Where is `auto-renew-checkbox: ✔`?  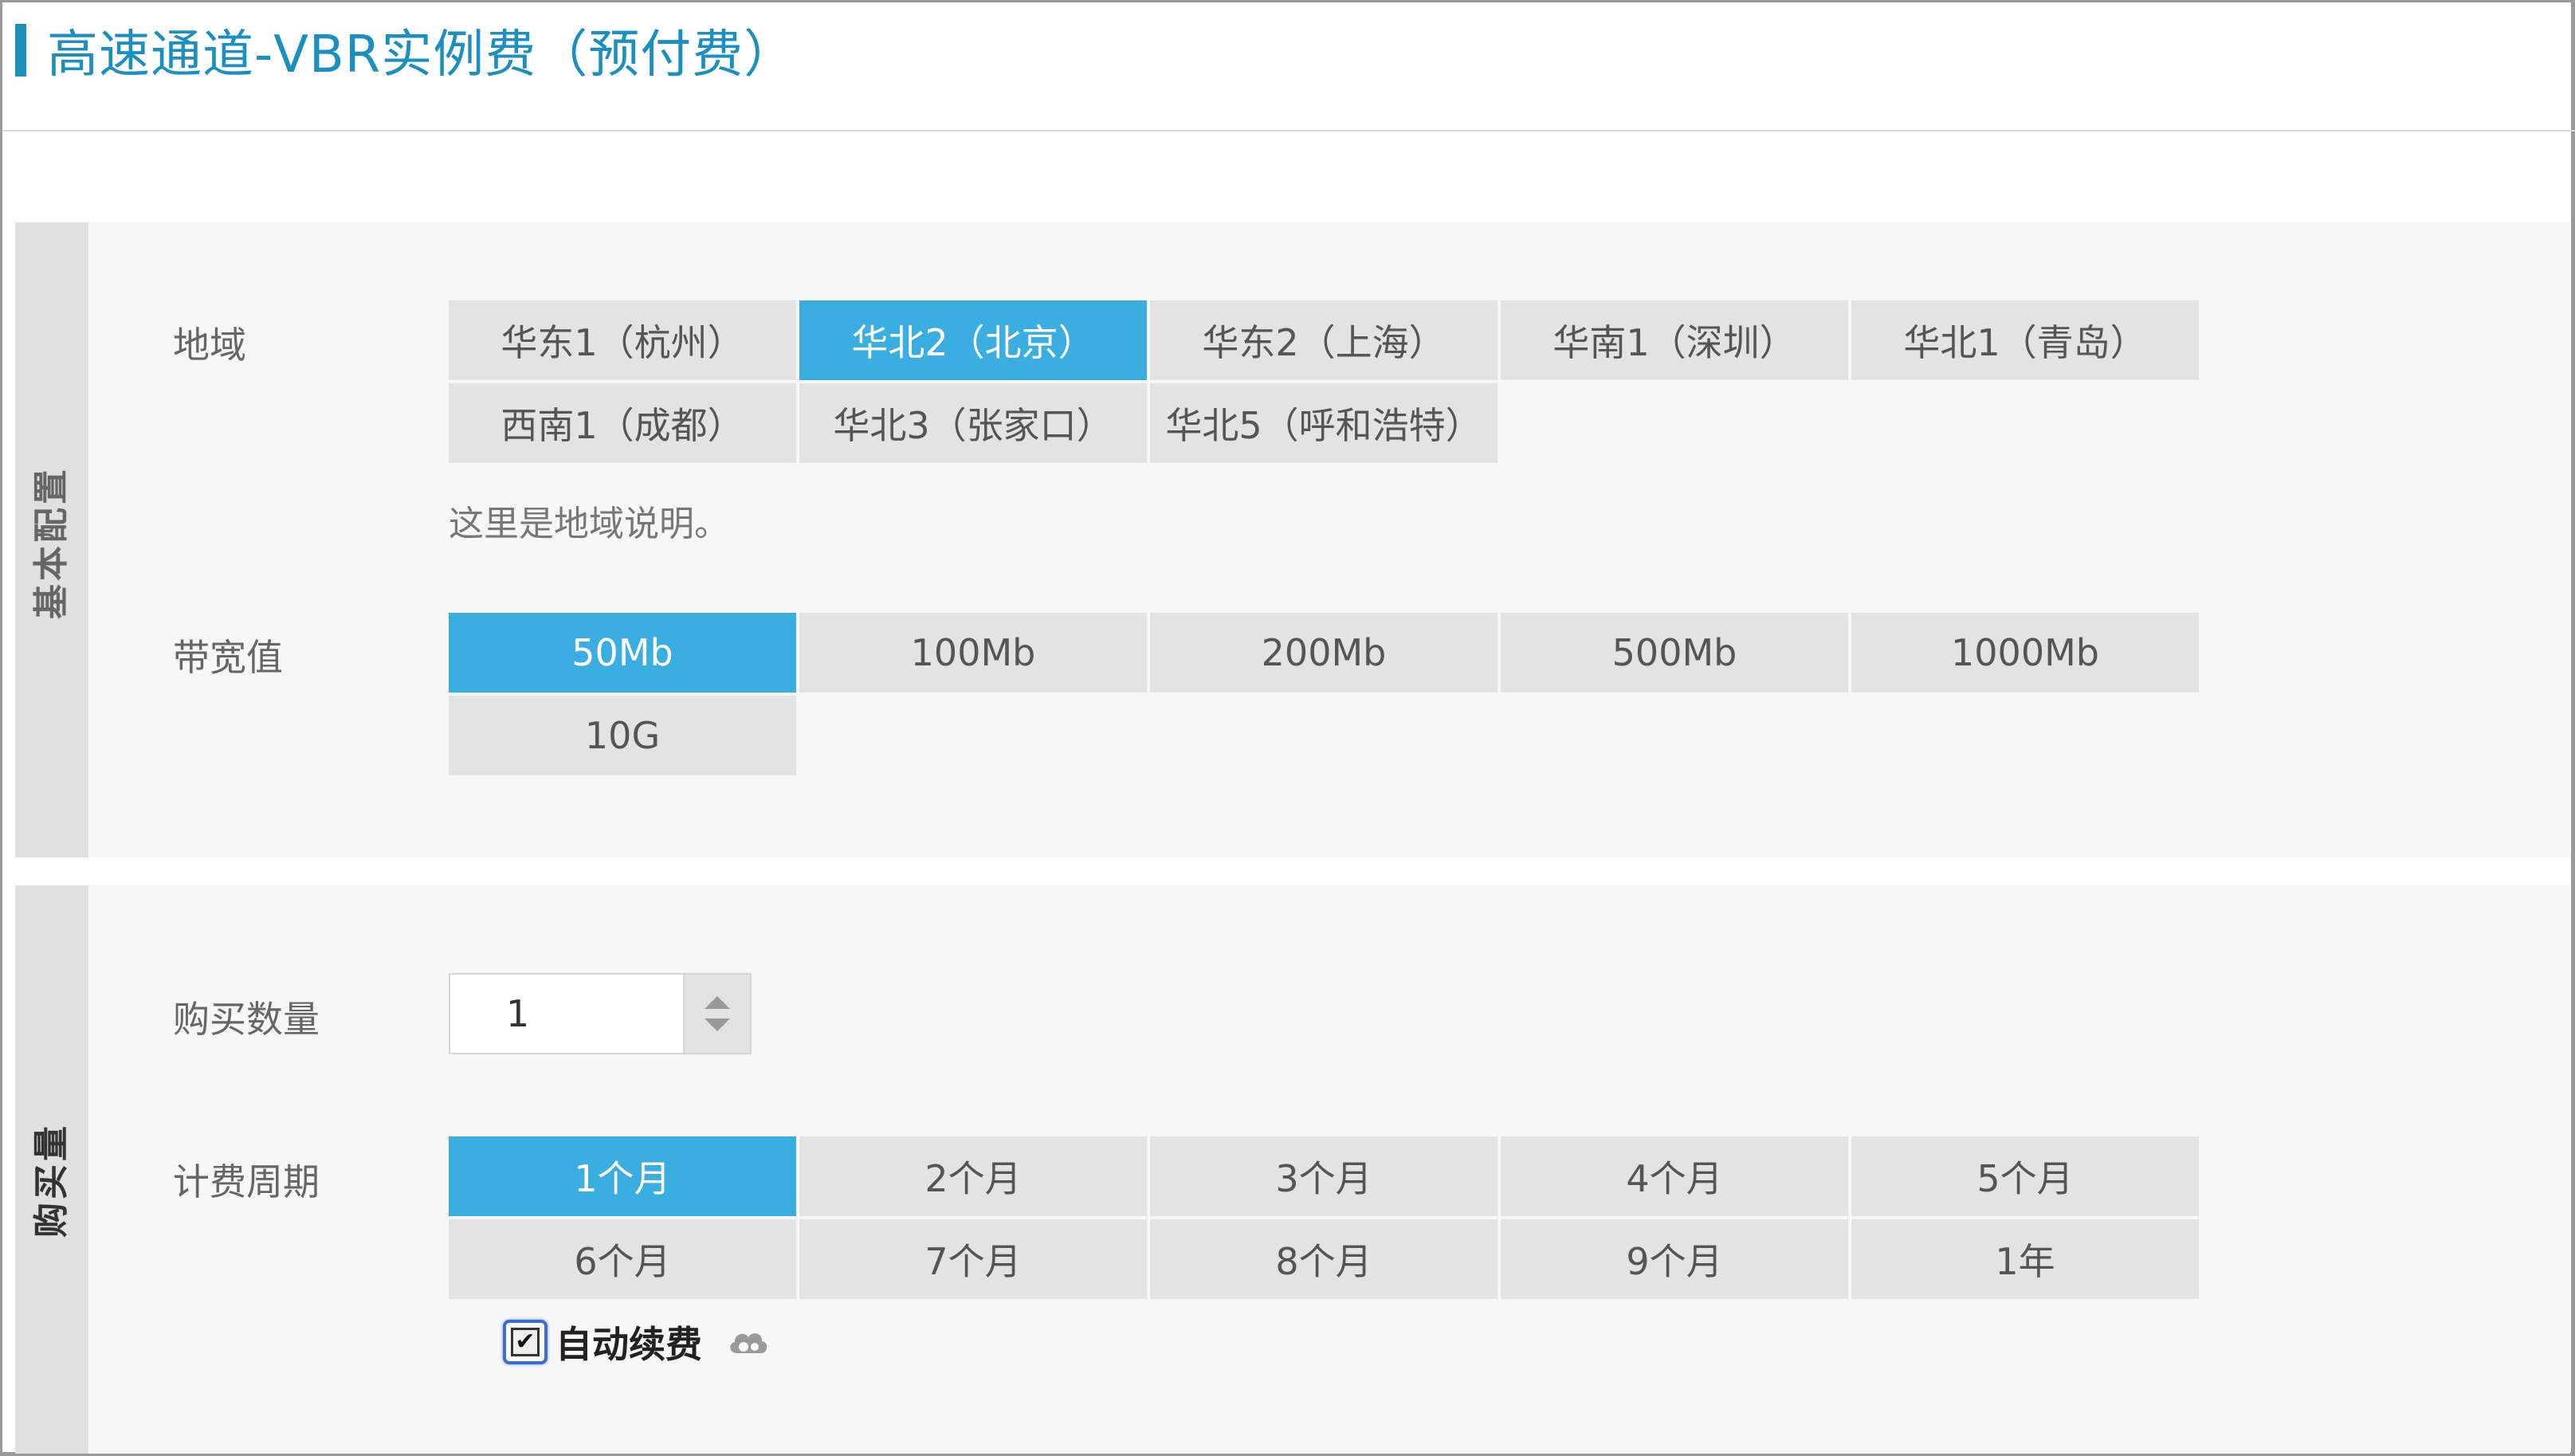 auto-renew-checkbox: ✔ is located at coordinates (525, 1342).